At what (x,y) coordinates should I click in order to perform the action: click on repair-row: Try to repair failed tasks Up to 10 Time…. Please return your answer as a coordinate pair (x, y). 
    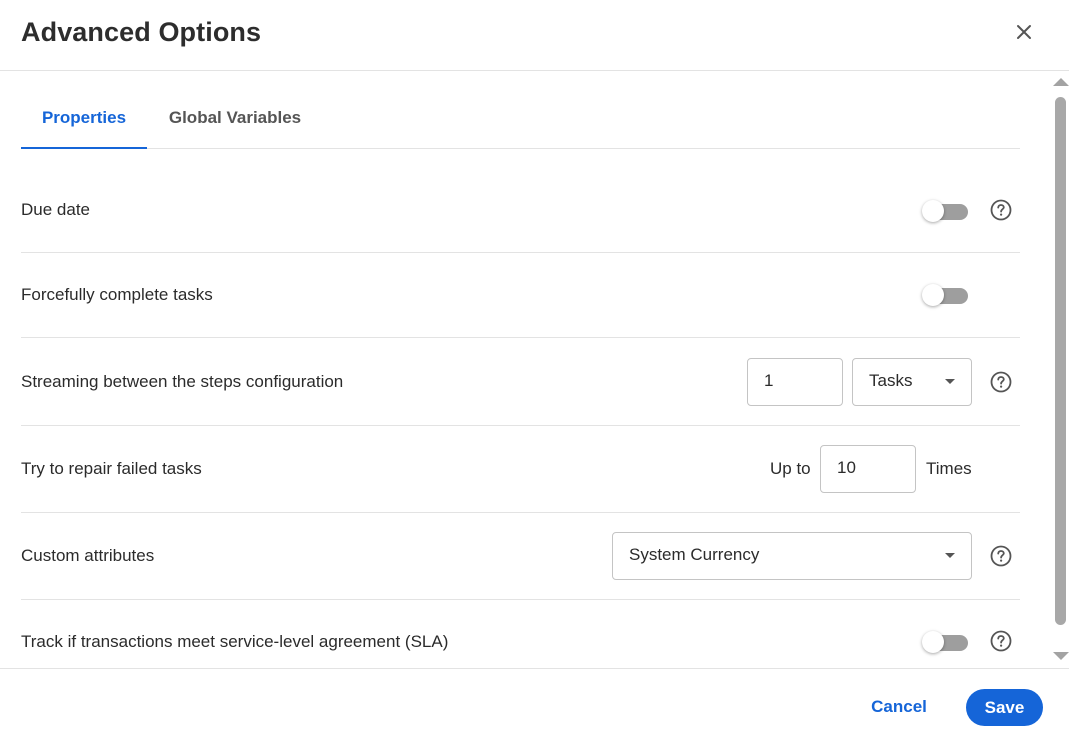
    Looking at the image, I should click on (520, 469).